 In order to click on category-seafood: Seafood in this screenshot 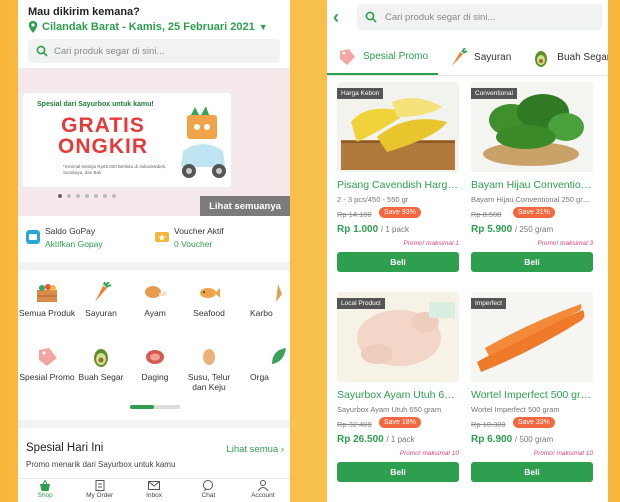, I will do `click(209, 300)`.